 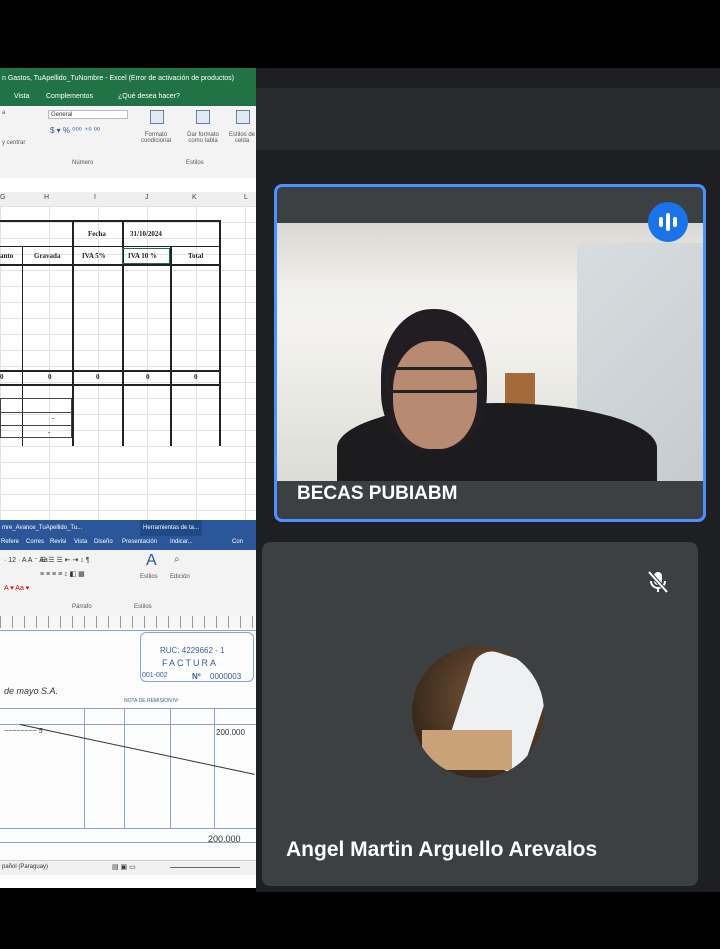 What do you see at coordinates (190, 663) in the screenshot?
I see `invoice-type: FACTURA` at bounding box center [190, 663].